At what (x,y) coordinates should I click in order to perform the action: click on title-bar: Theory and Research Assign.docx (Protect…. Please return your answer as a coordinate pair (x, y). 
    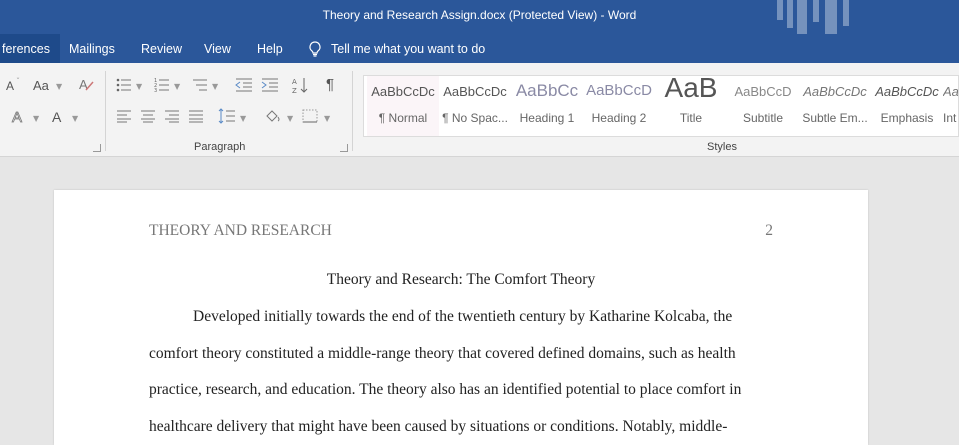
    Looking at the image, I should click on (479, 17).